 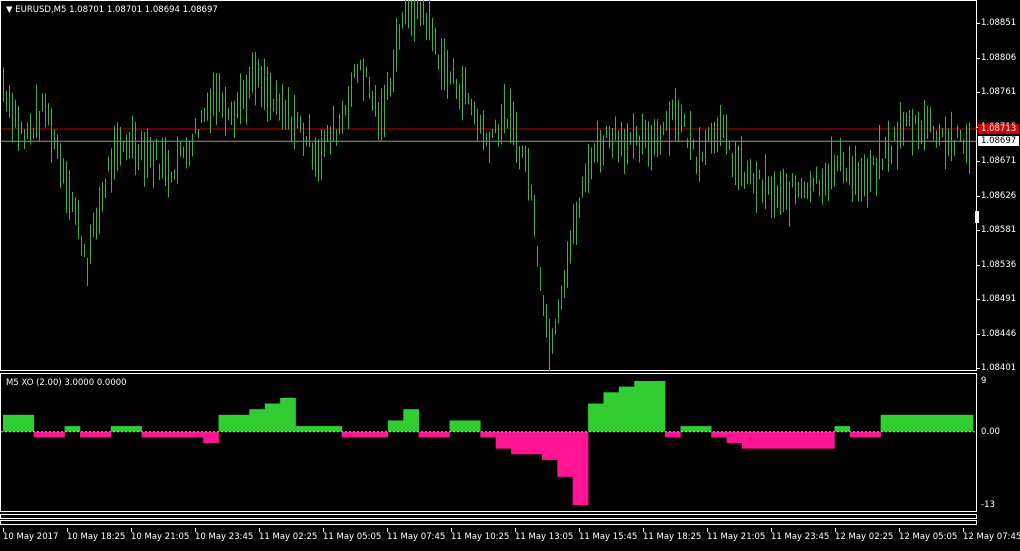 What do you see at coordinates (352, 537) in the screenshot?
I see `time-label: 11 May 05:05` at bounding box center [352, 537].